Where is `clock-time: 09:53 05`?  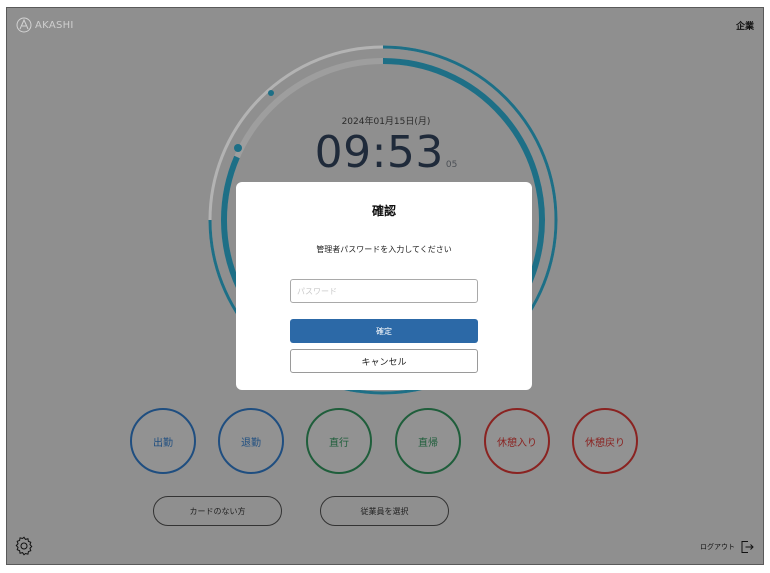 clock-time: 09:53 05 is located at coordinates (385, 152).